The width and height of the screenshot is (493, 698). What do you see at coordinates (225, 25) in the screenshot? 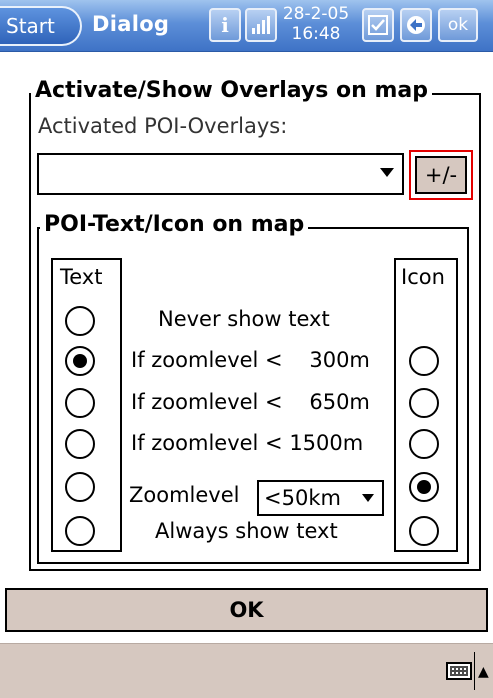
I see `info-icon: i` at bounding box center [225, 25].